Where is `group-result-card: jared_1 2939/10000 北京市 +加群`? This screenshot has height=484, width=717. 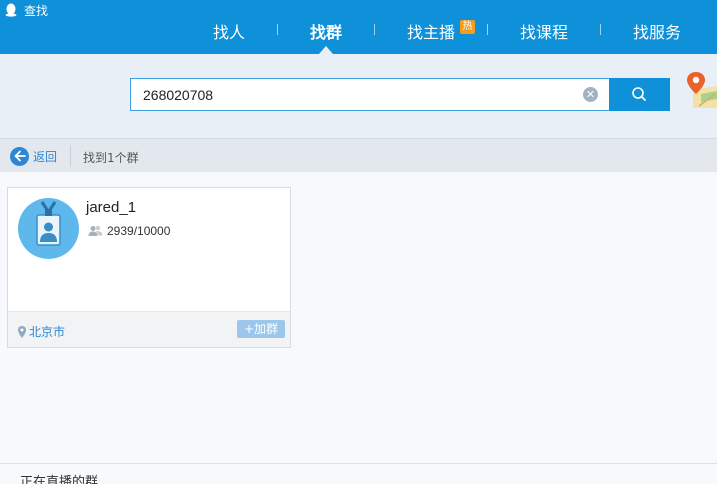 group-result-card: jared_1 2939/10000 北京市 +加群 is located at coordinates (149, 267).